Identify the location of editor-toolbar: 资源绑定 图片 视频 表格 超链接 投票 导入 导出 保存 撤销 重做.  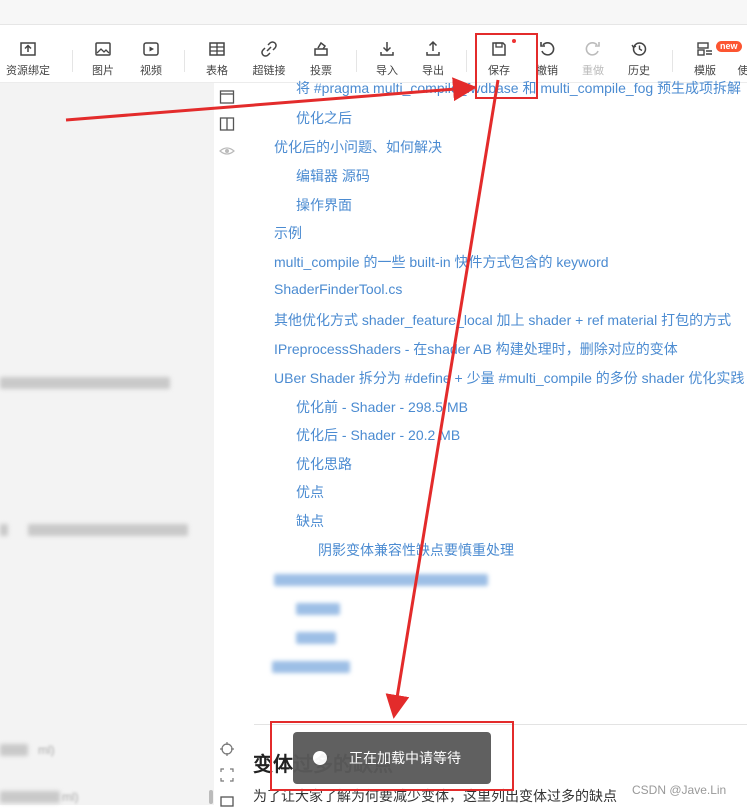
(373, 59).